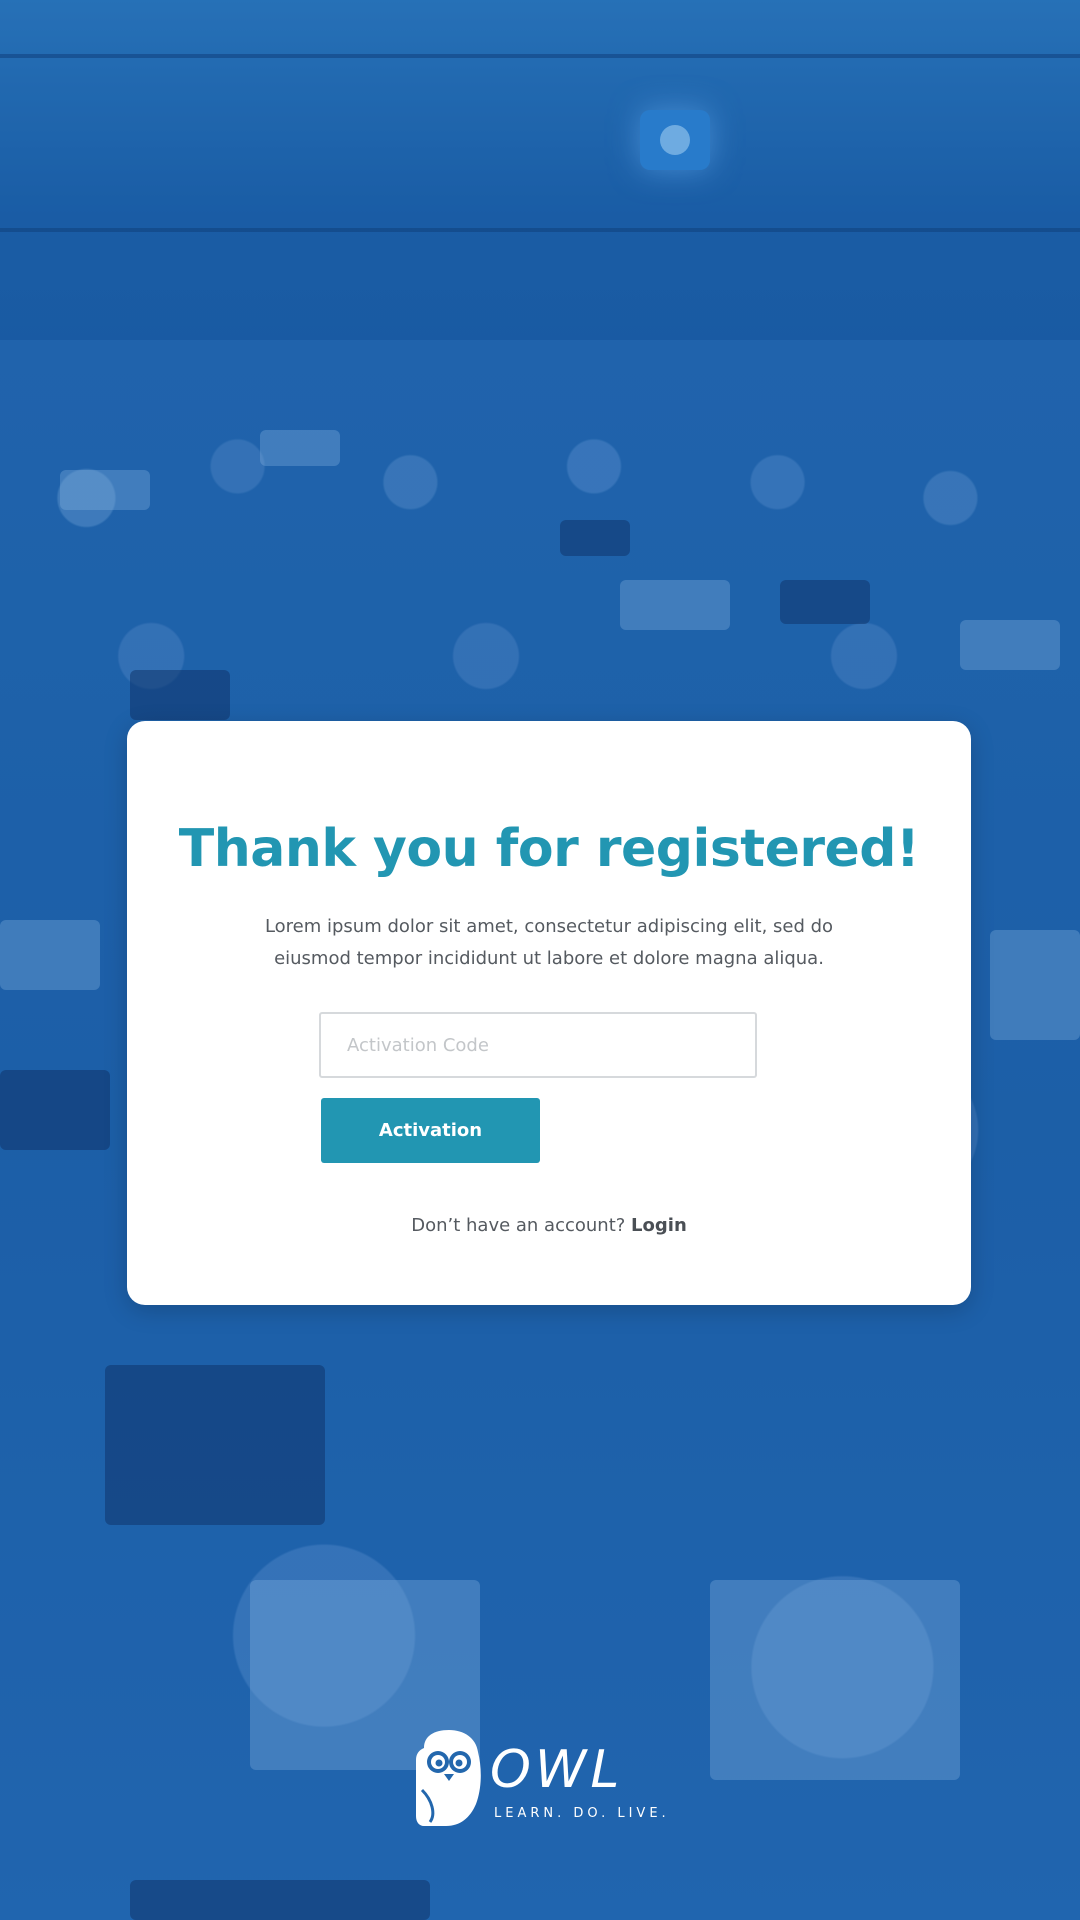  Describe the element at coordinates (557, 1770) in the screenshot. I see `brand-name: OWL` at that location.